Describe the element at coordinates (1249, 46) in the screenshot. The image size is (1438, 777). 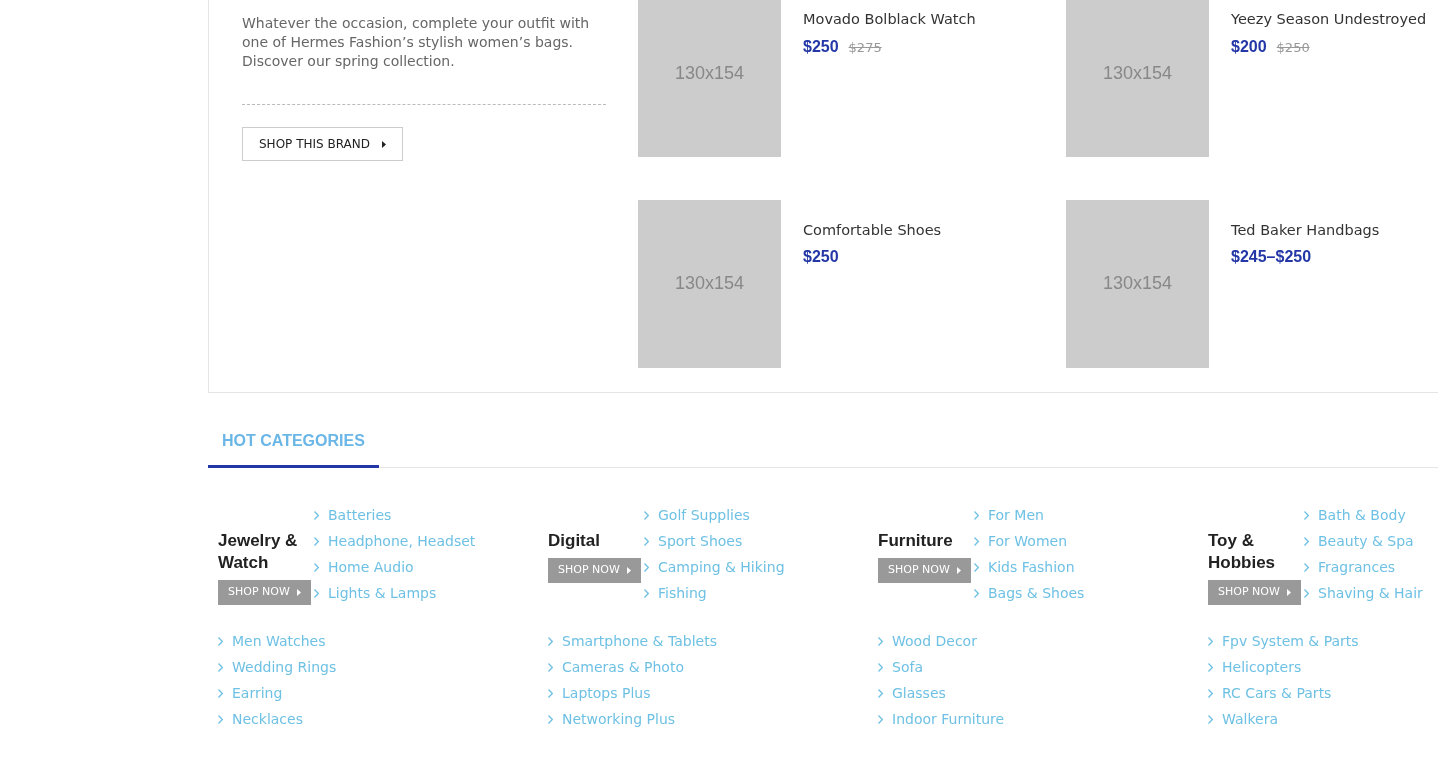
I see `product-price: $200` at that location.